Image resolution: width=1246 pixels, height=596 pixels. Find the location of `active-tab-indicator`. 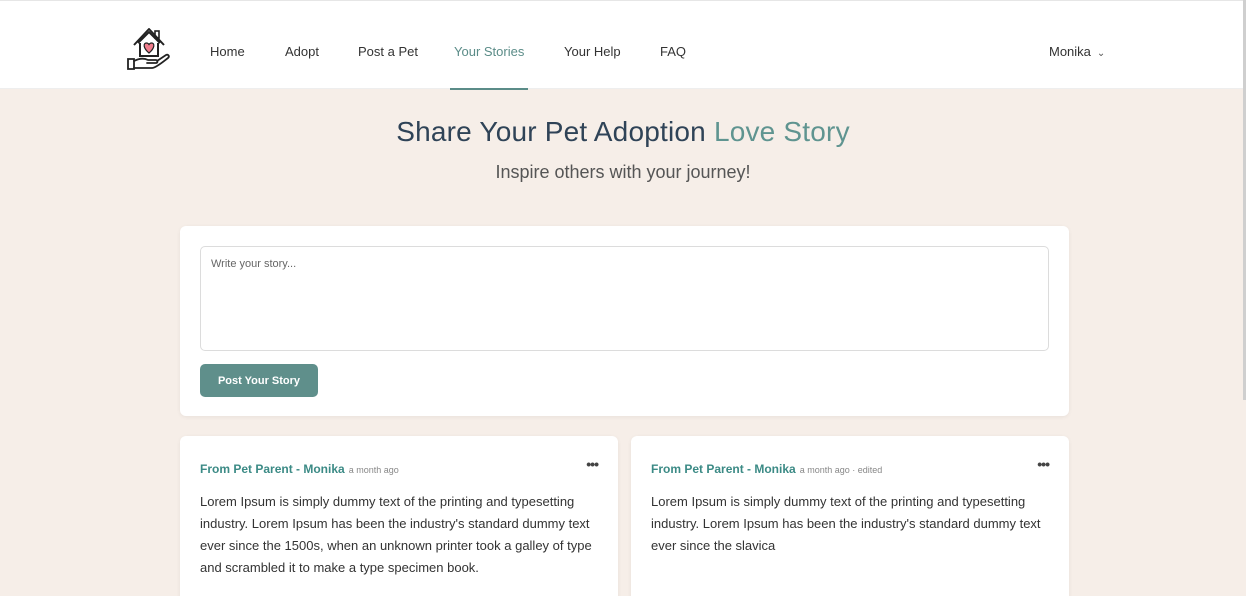

active-tab-indicator is located at coordinates (489, 89).